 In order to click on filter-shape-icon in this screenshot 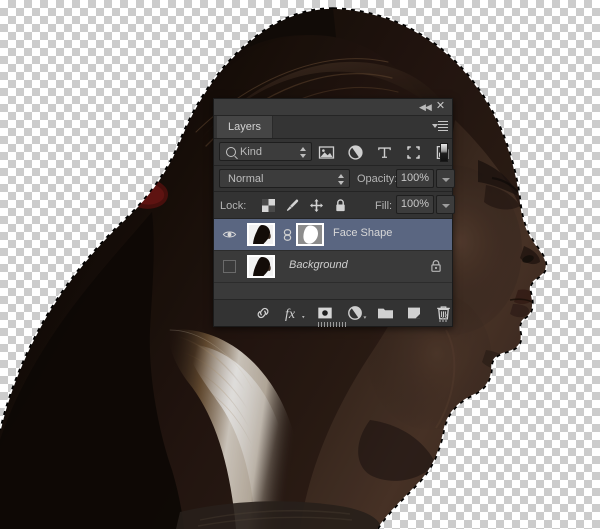, I will do `click(413, 152)`.